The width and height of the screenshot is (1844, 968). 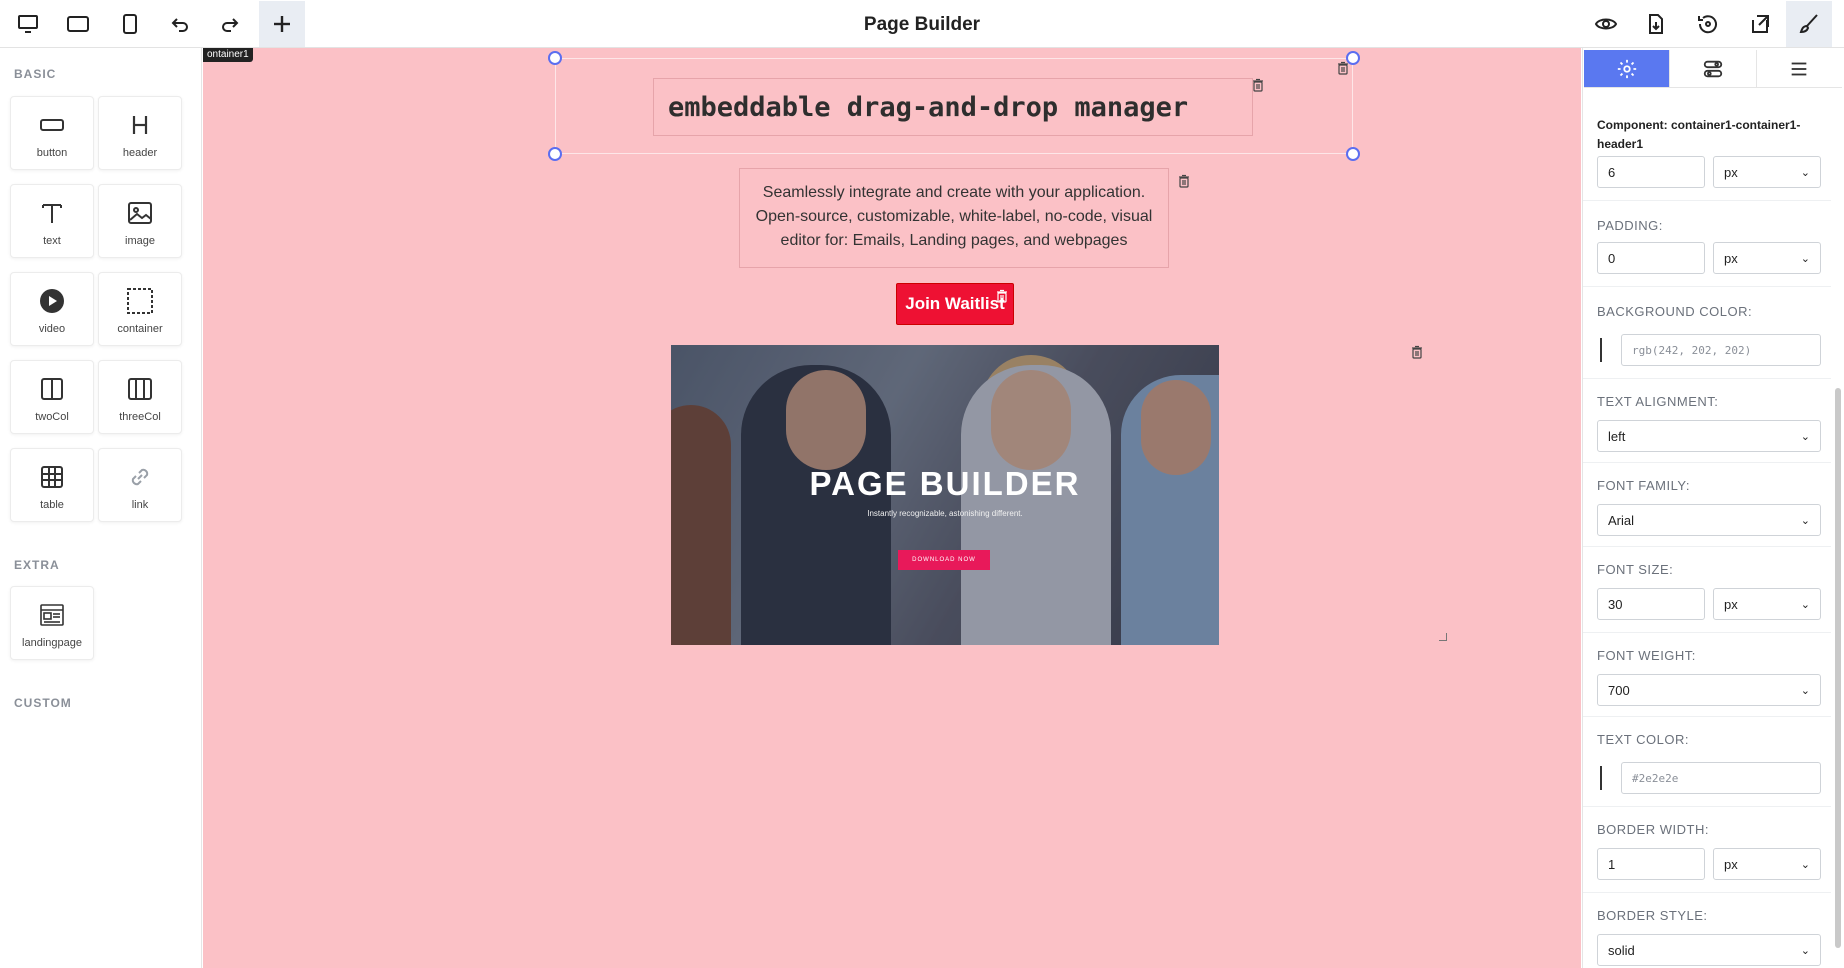 What do you see at coordinates (555, 154) in the screenshot?
I see `resize-handle-bottom-left` at bounding box center [555, 154].